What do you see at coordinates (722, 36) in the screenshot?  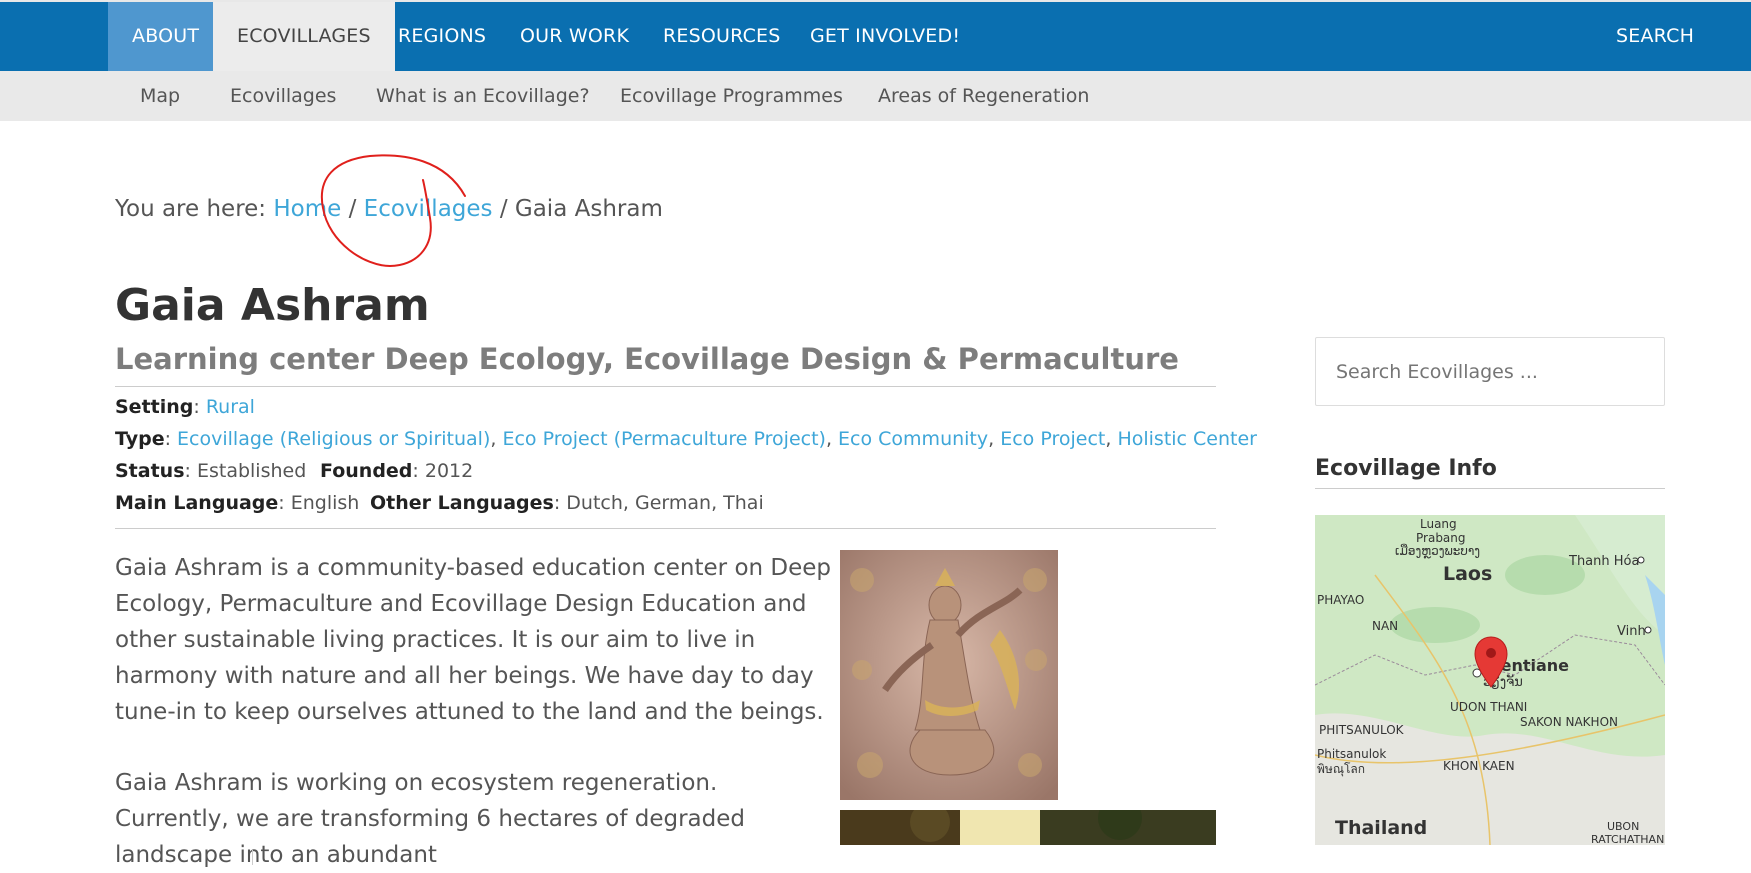 I see `nav-item-resources: RESOURCES` at bounding box center [722, 36].